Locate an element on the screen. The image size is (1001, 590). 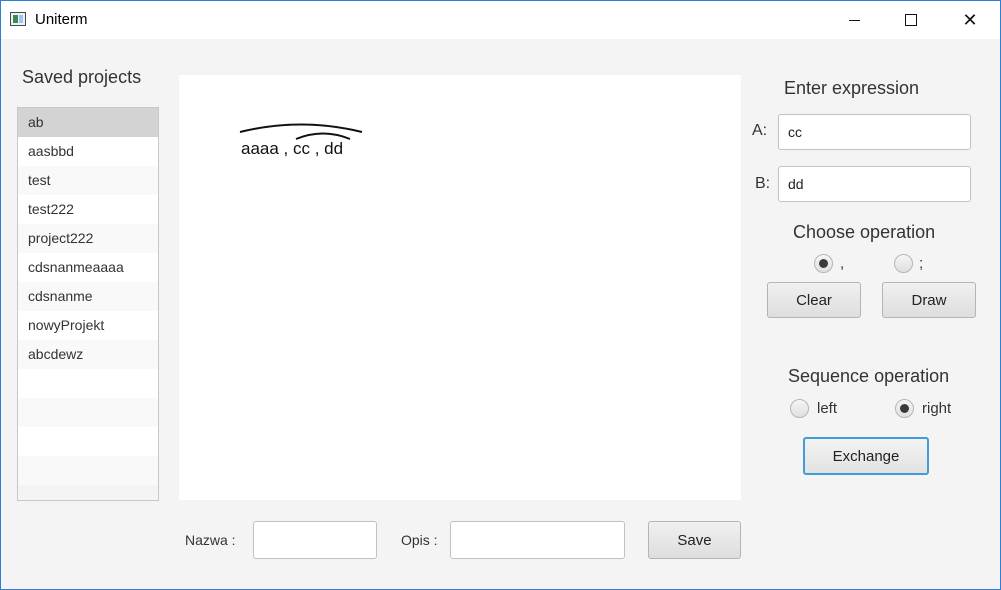
list-item: nowyProjekt is located at coordinates (88, 325).